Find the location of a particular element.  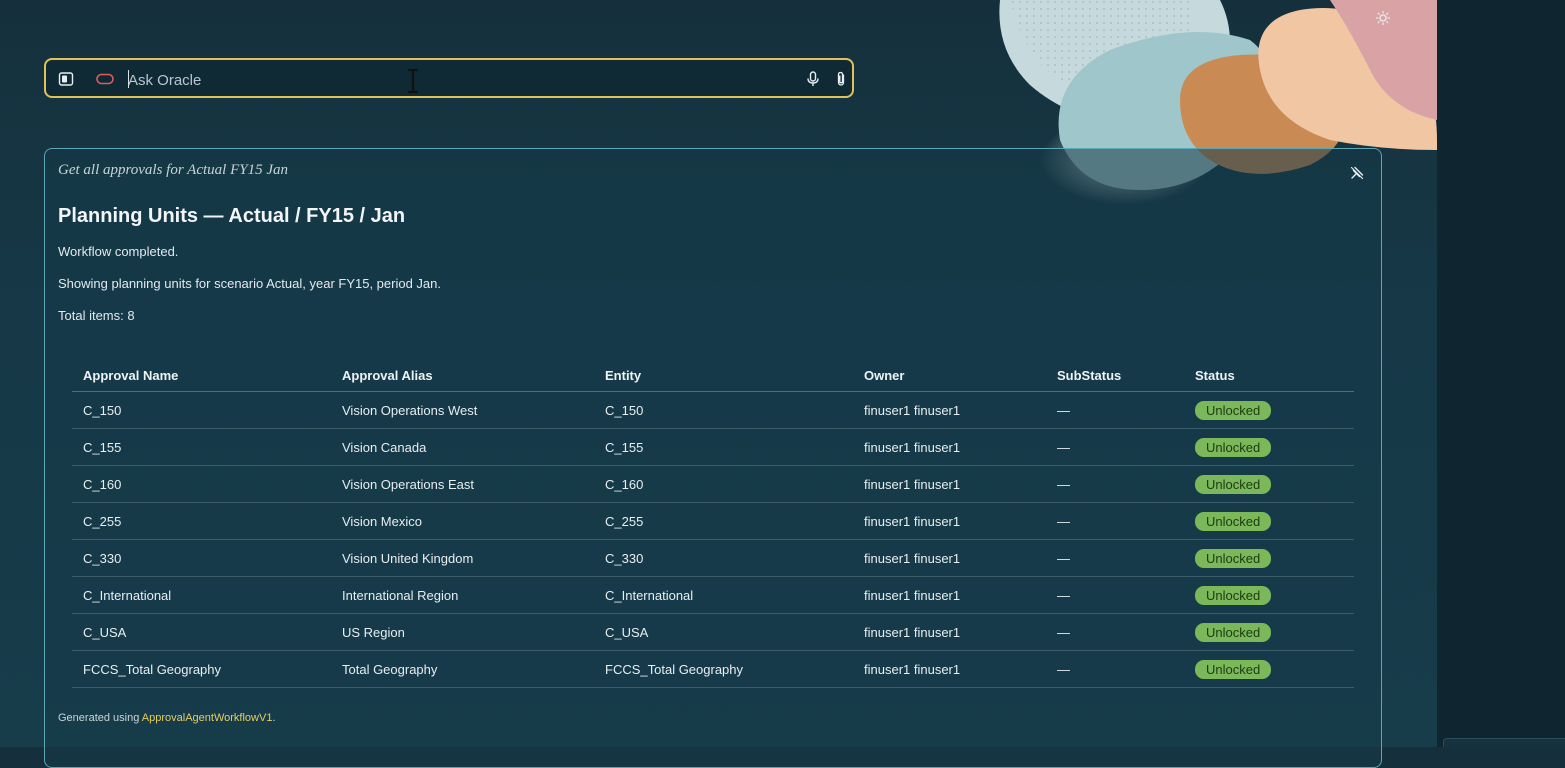

approval-name-cell: C_255 is located at coordinates (201, 521).